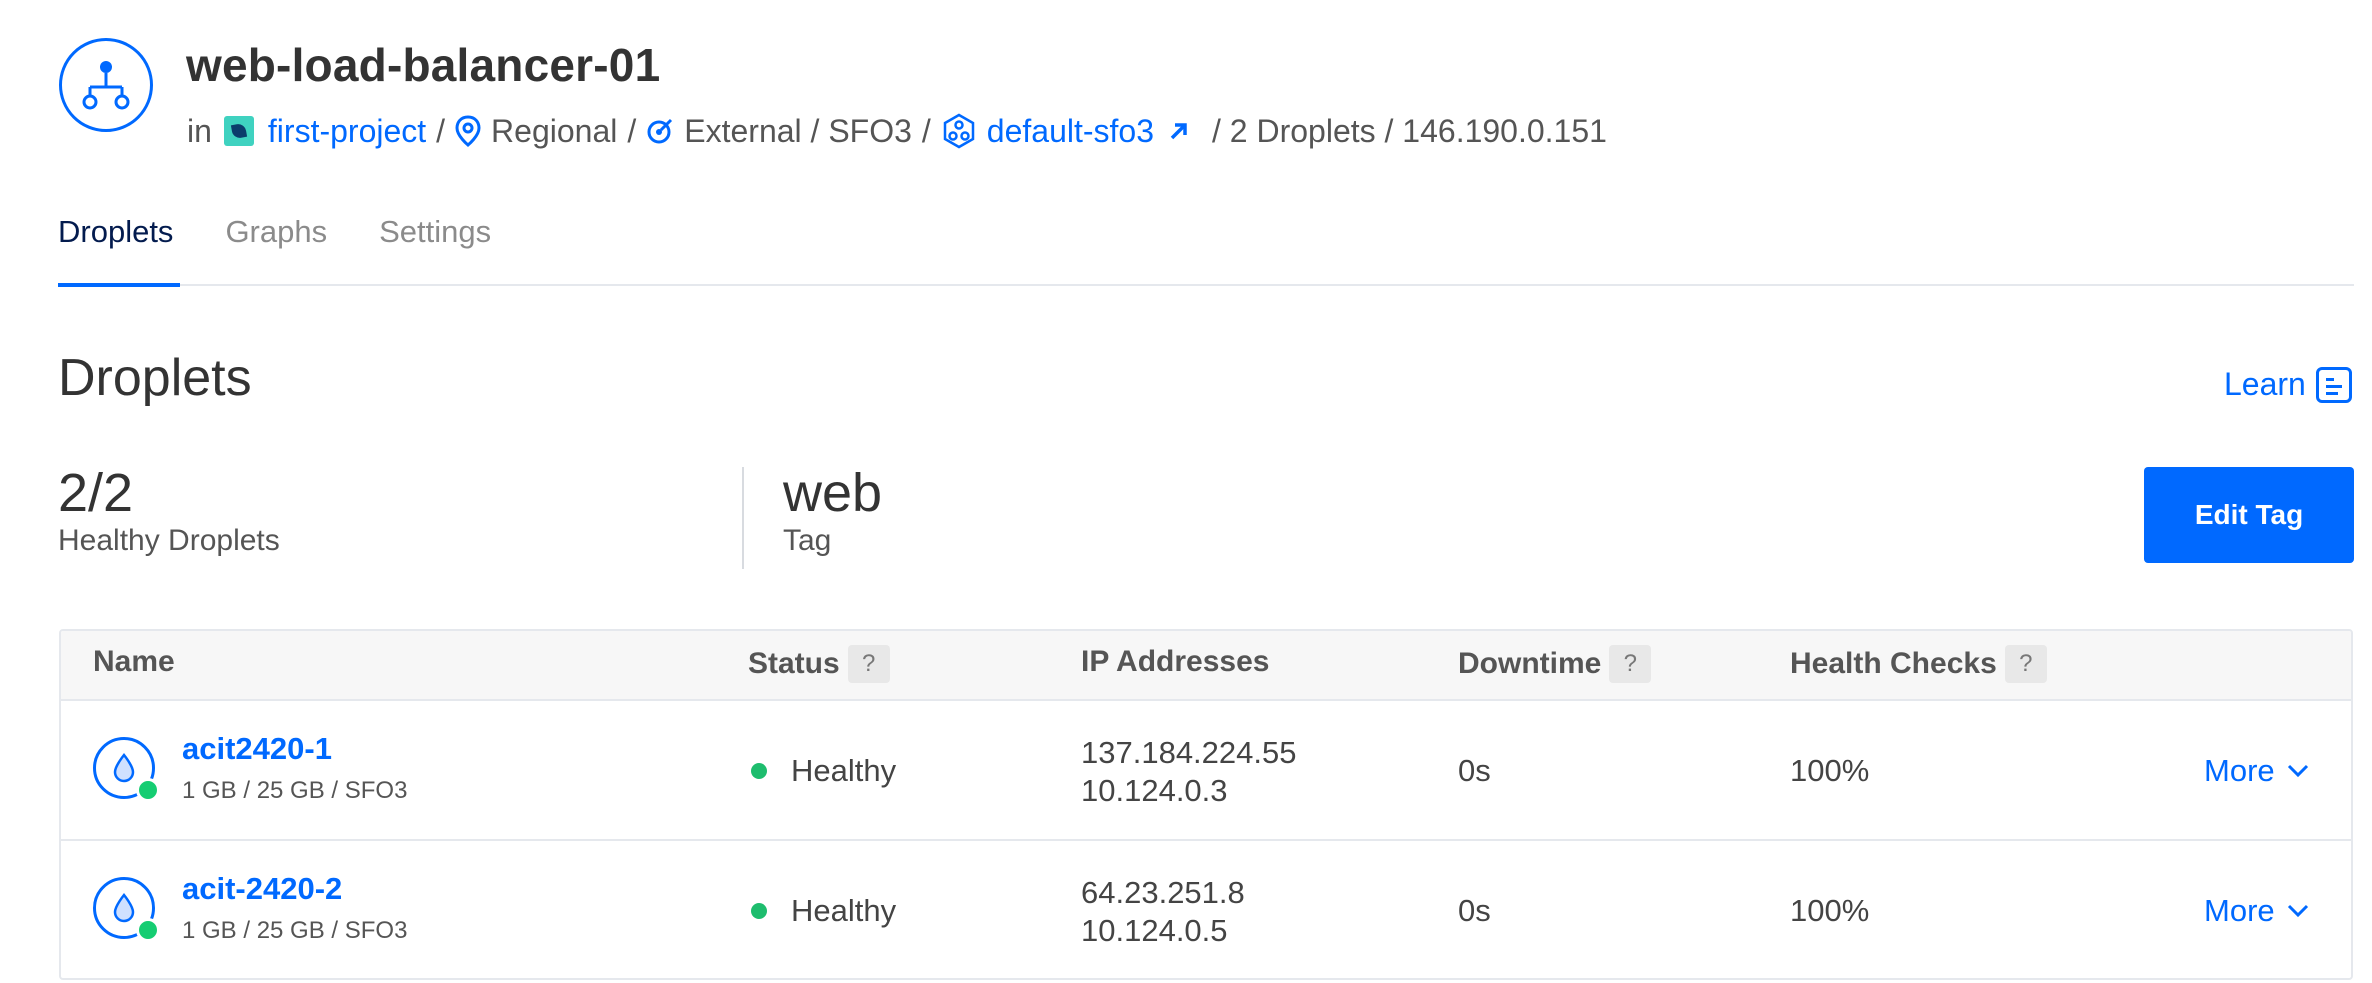 This screenshot has width=2372, height=983. Describe the element at coordinates (169, 540) in the screenshot. I see `healthy-label: Healthy Droplets` at that location.